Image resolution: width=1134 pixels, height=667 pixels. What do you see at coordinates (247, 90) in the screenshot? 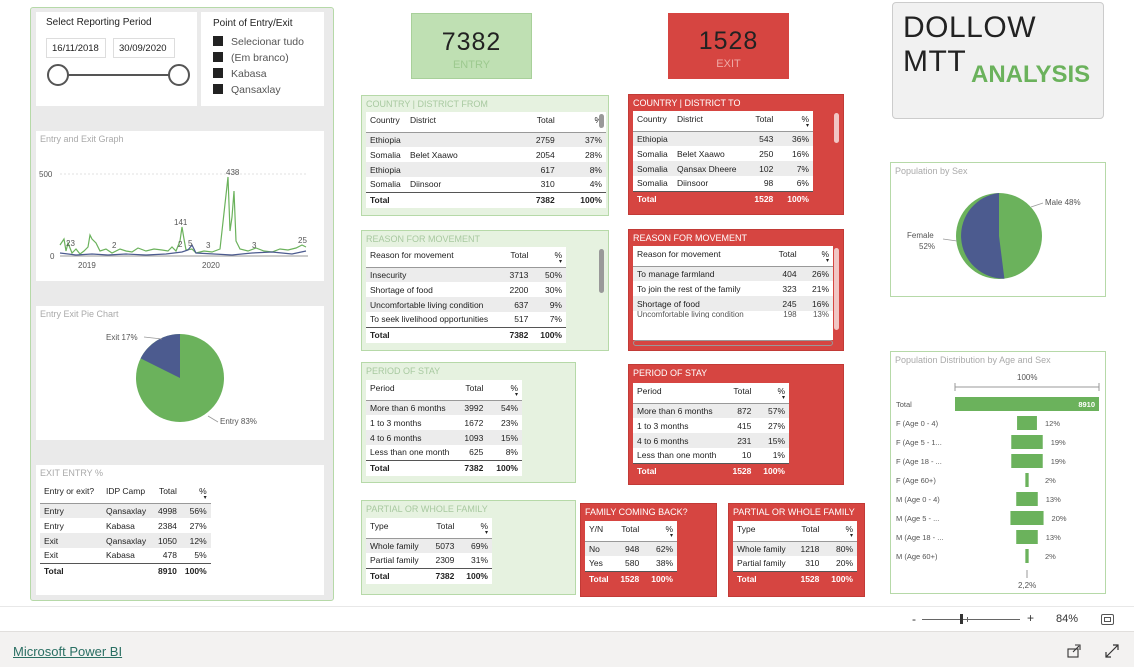
I see `slicer-option: Qansaxlay` at bounding box center [247, 90].